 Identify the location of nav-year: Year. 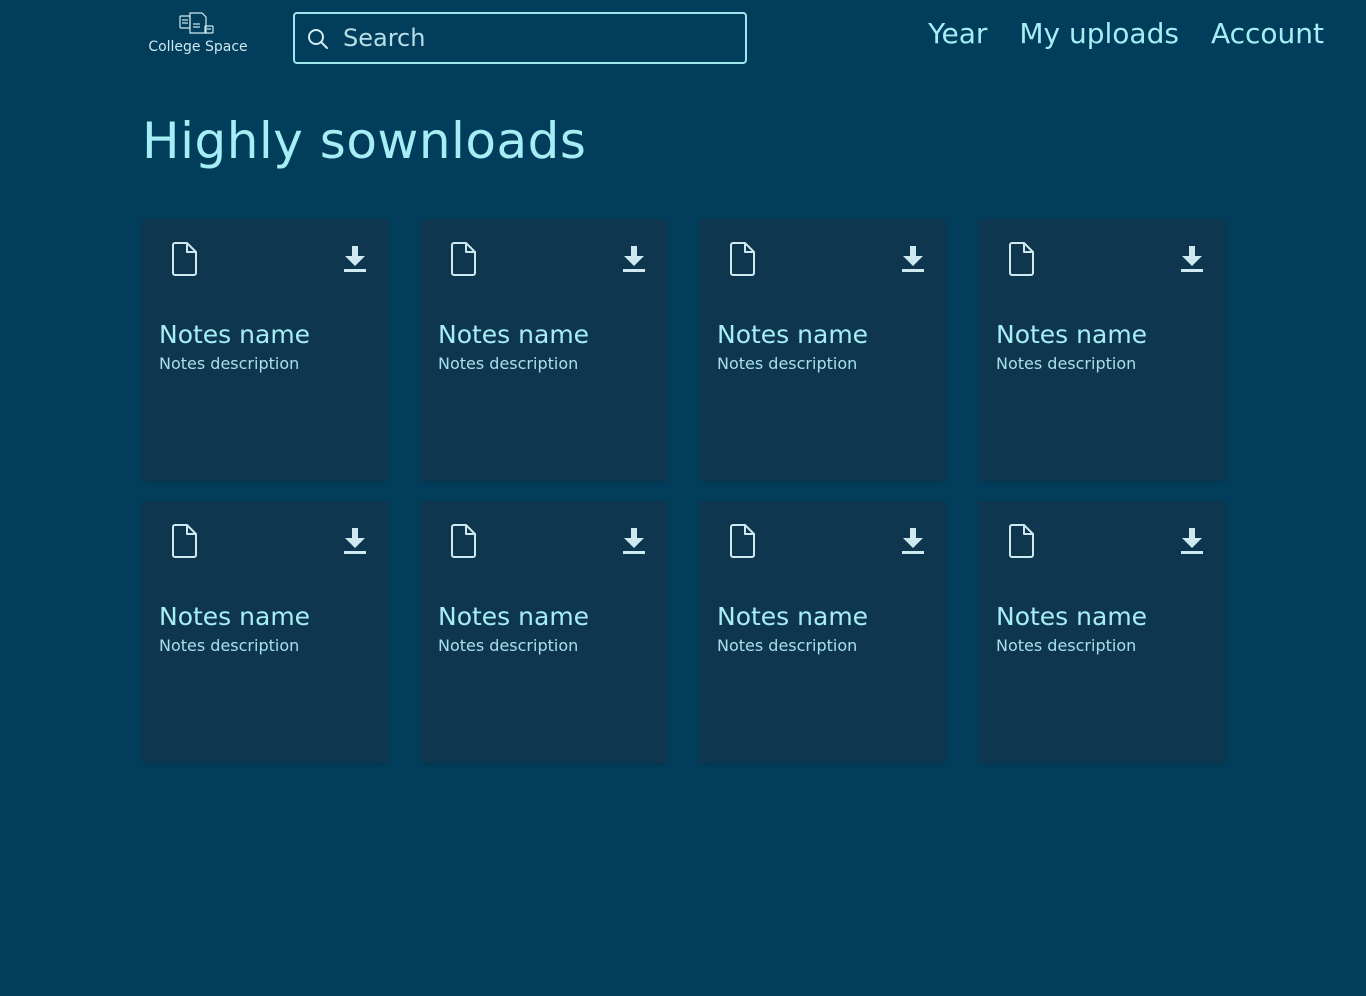
(957, 34).